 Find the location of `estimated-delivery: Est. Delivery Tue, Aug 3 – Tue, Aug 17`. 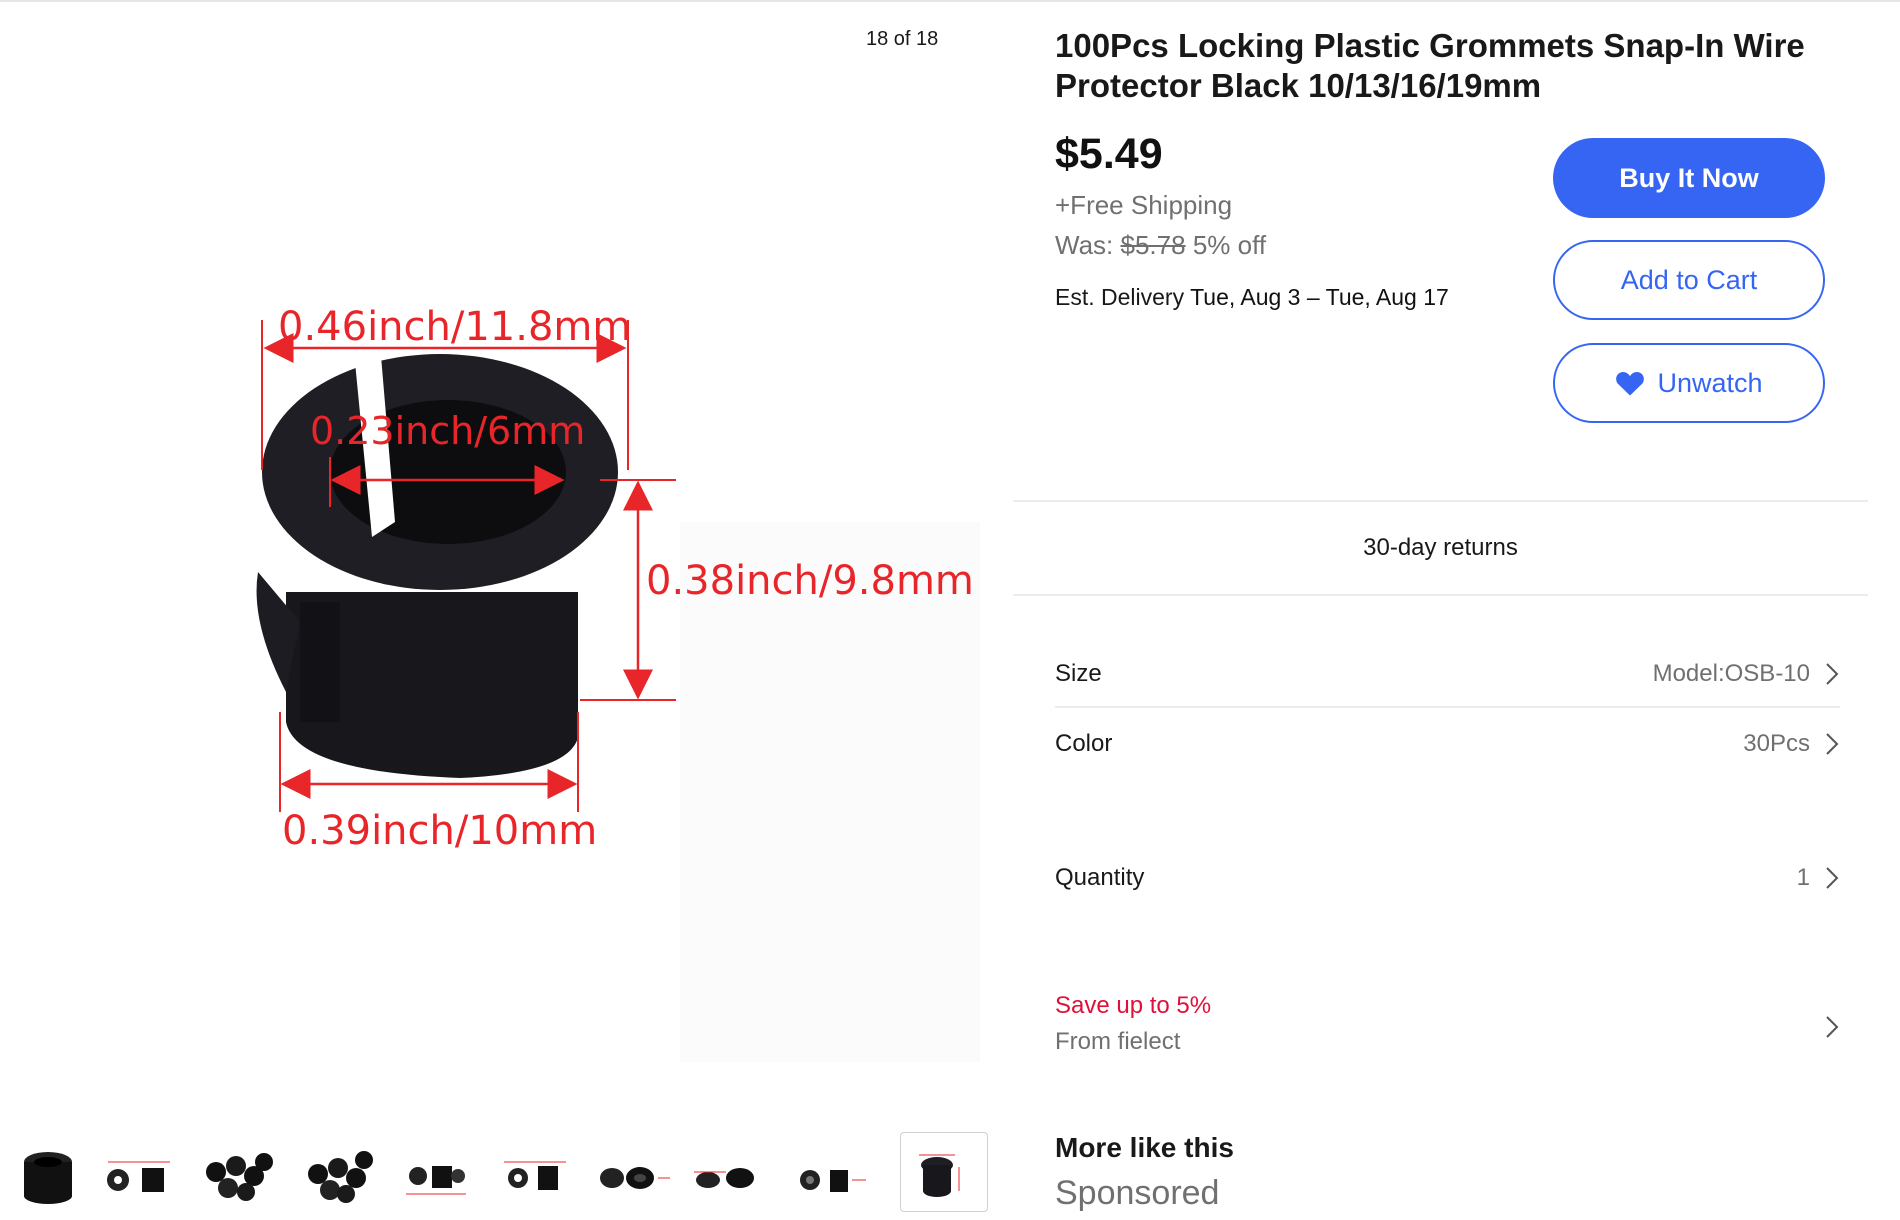

estimated-delivery: Est. Delivery Tue, Aug 3 – Tue, Aug 17 is located at coordinates (1252, 297).